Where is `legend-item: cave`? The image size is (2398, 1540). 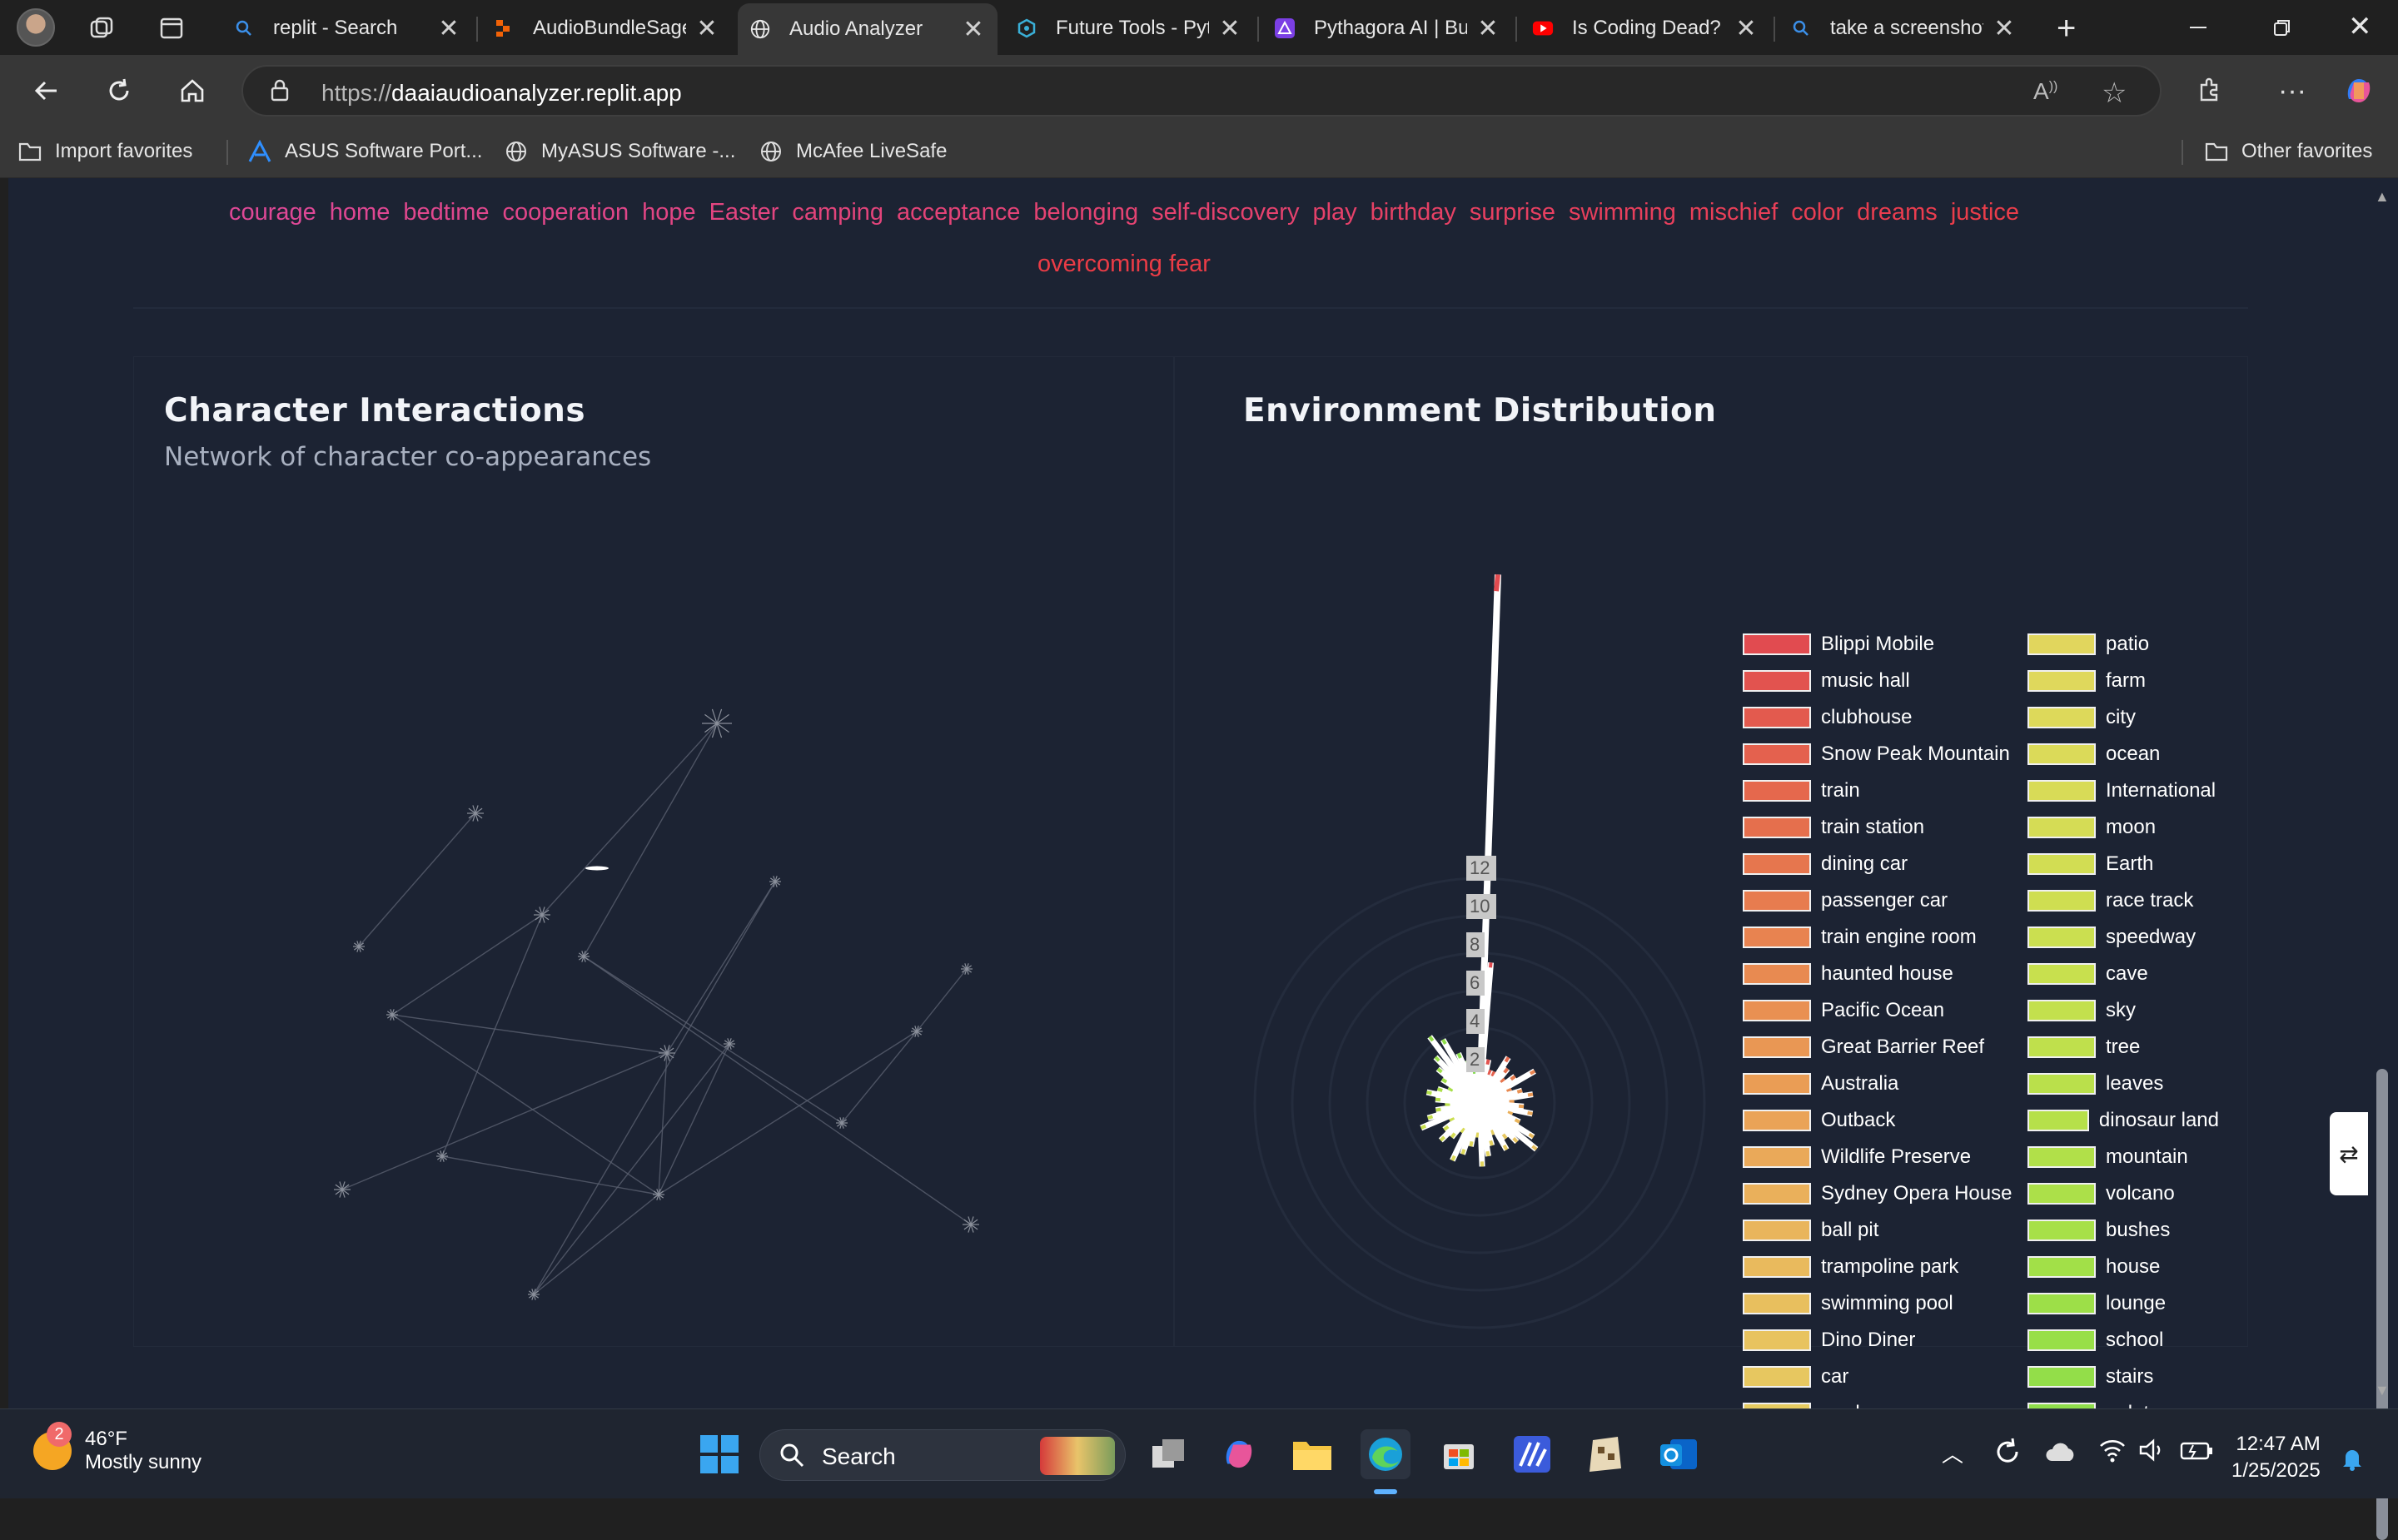
legend-item: cave is located at coordinates (2123, 974).